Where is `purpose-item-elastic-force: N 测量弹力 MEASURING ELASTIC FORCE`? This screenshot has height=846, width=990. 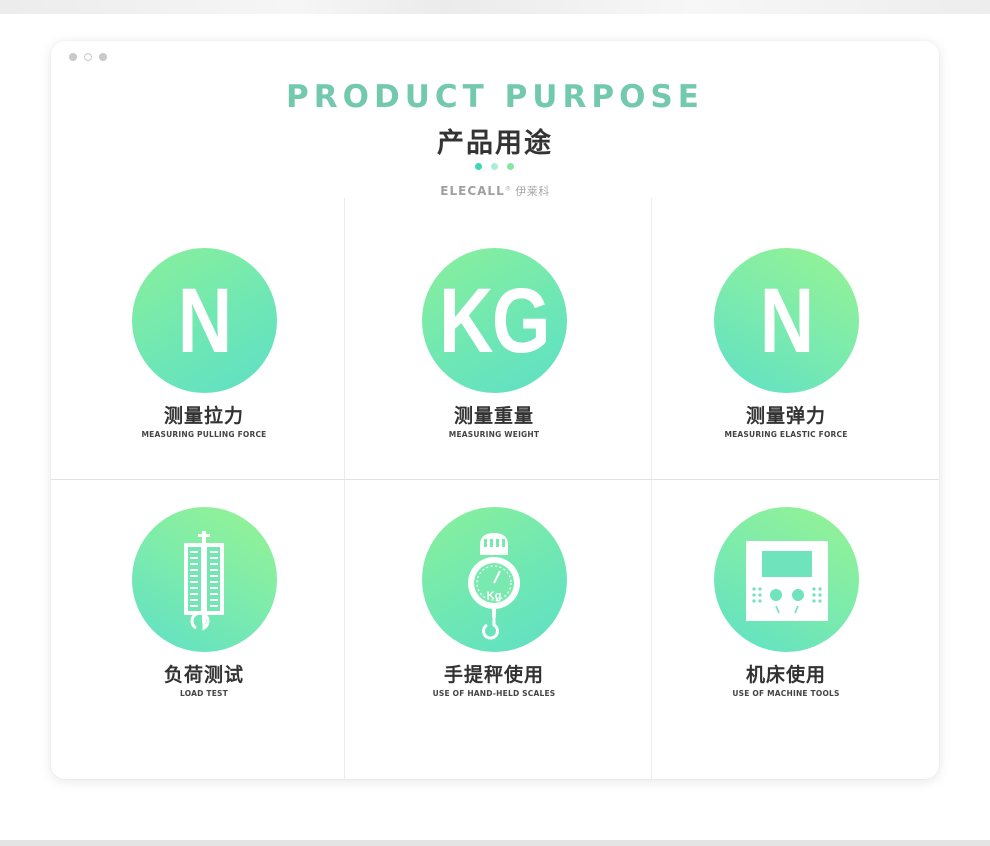
purpose-item-elastic-force: N 测量弹力 MEASURING ELASTIC FORCE is located at coordinates (786, 343).